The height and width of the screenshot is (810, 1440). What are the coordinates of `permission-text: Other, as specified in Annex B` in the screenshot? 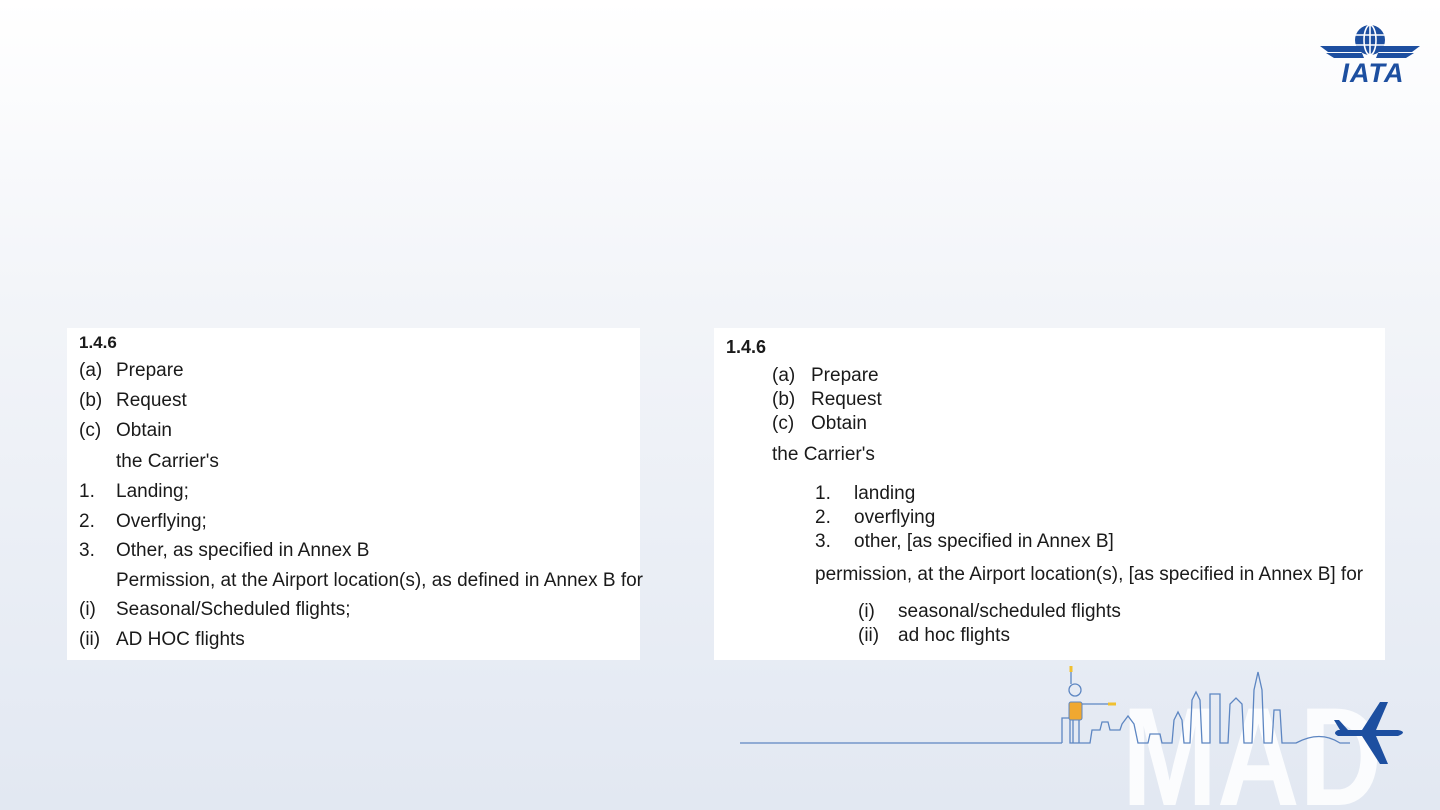 It's located at (243, 550).